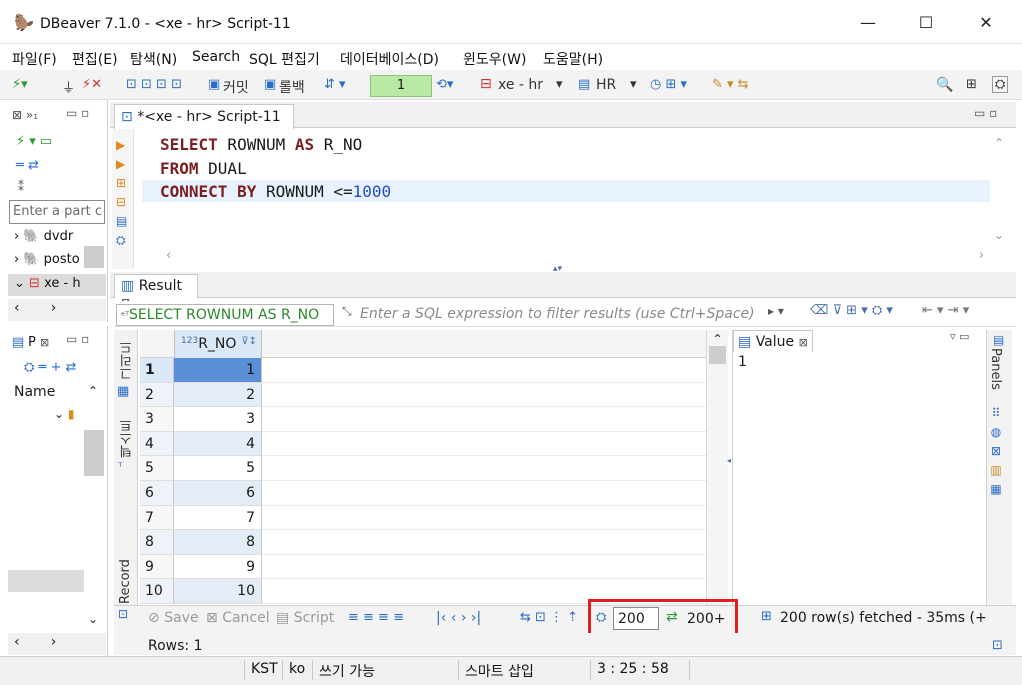 This screenshot has width=1022, height=685. What do you see at coordinates (573, 59) in the screenshot?
I see `menu-help: 도움말(H)` at bounding box center [573, 59].